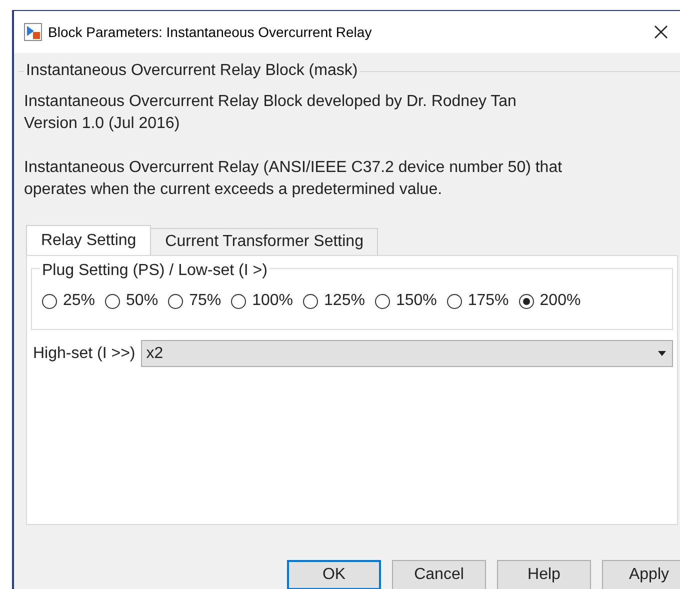 Image resolution: width=680 pixels, height=589 pixels. Describe the element at coordinates (334, 574) in the screenshot. I see `dialog-button: OK` at that location.